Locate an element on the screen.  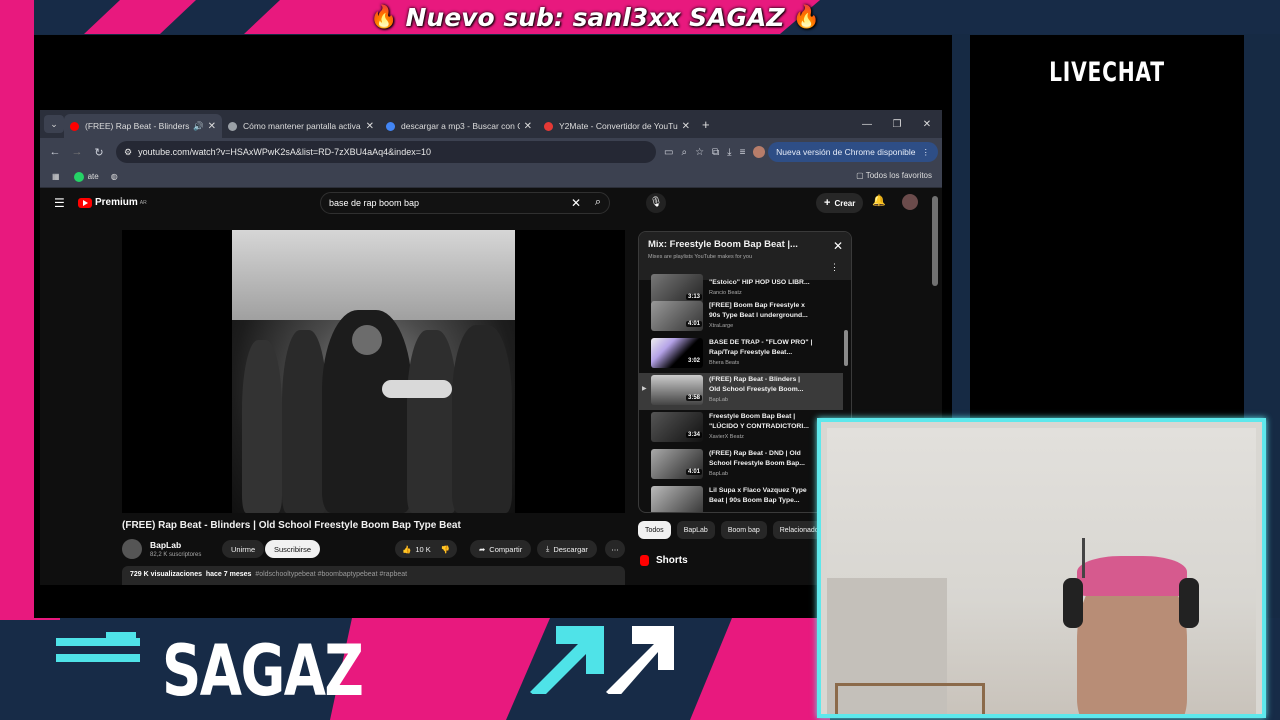
tab-title: Cómo mantener pantalla activa is located at coordinates (302, 126).